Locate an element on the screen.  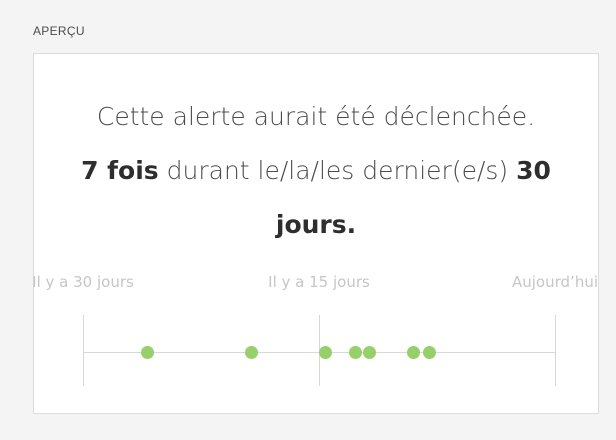
summary-line-1: Cette alerte aurait été déclenchée. is located at coordinates (316, 116).